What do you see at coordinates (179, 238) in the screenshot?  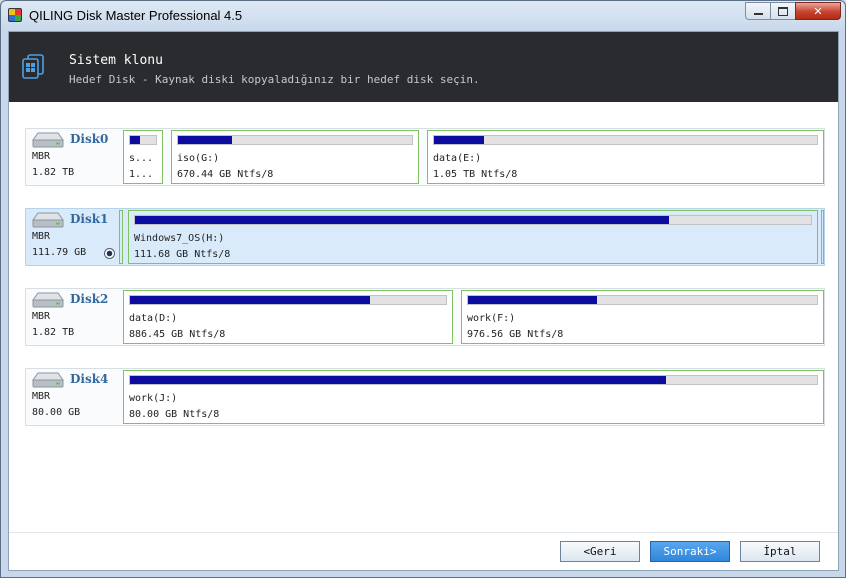 I see `partition-label: Windows7_OS(H:)` at bounding box center [179, 238].